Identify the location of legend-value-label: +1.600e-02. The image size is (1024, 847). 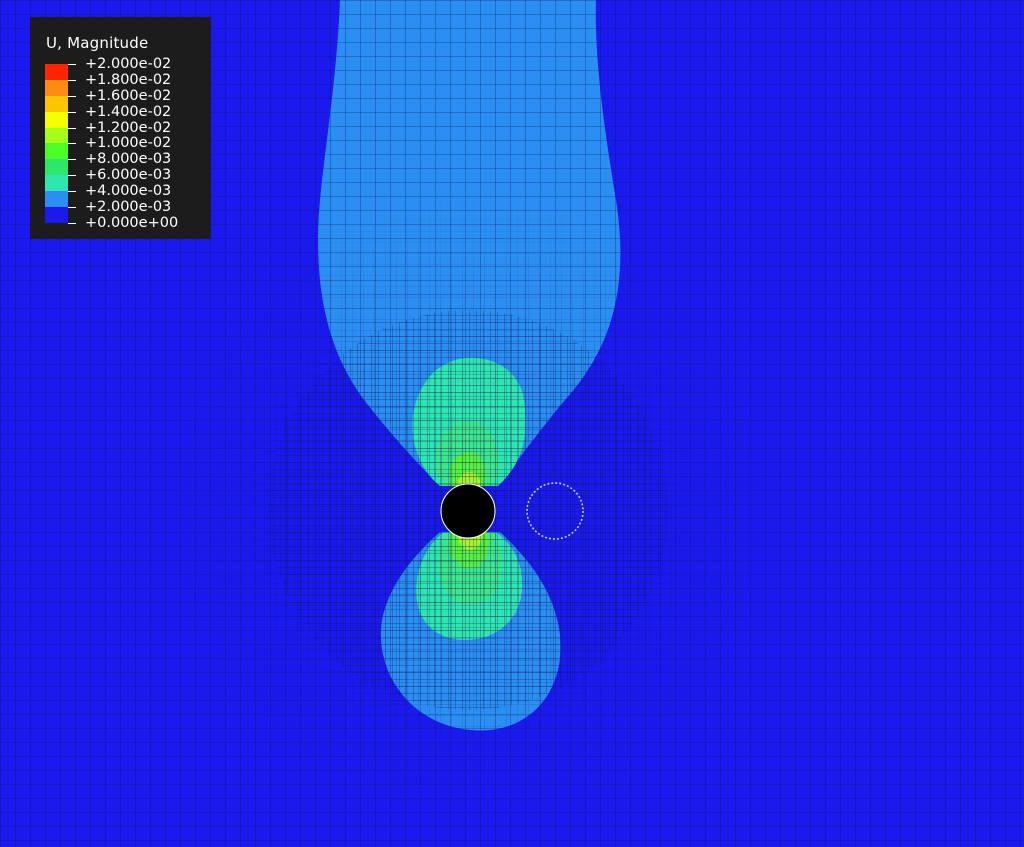
(128, 95).